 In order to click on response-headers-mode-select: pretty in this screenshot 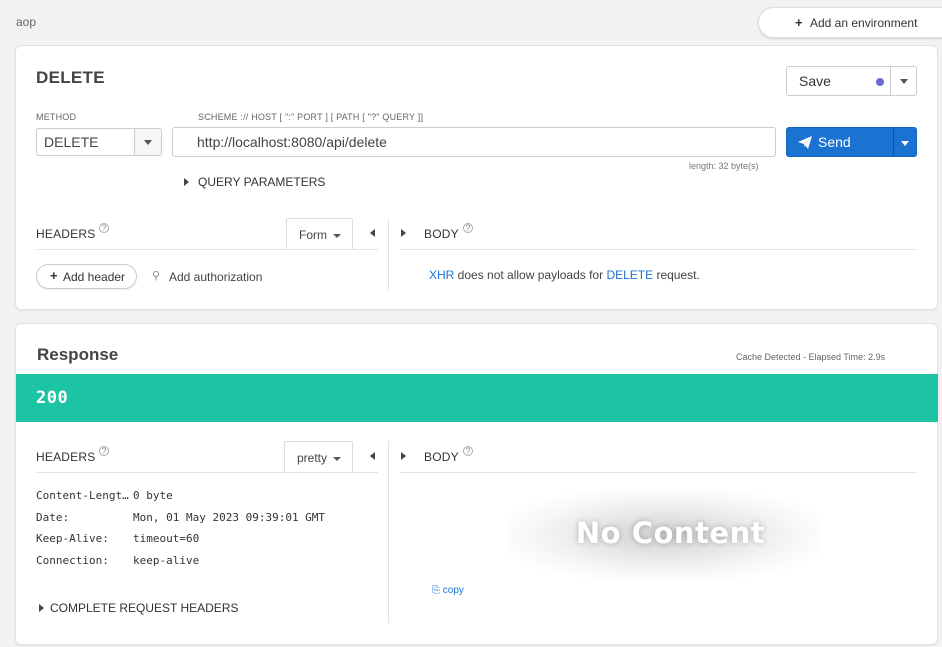, I will do `click(318, 456)`.